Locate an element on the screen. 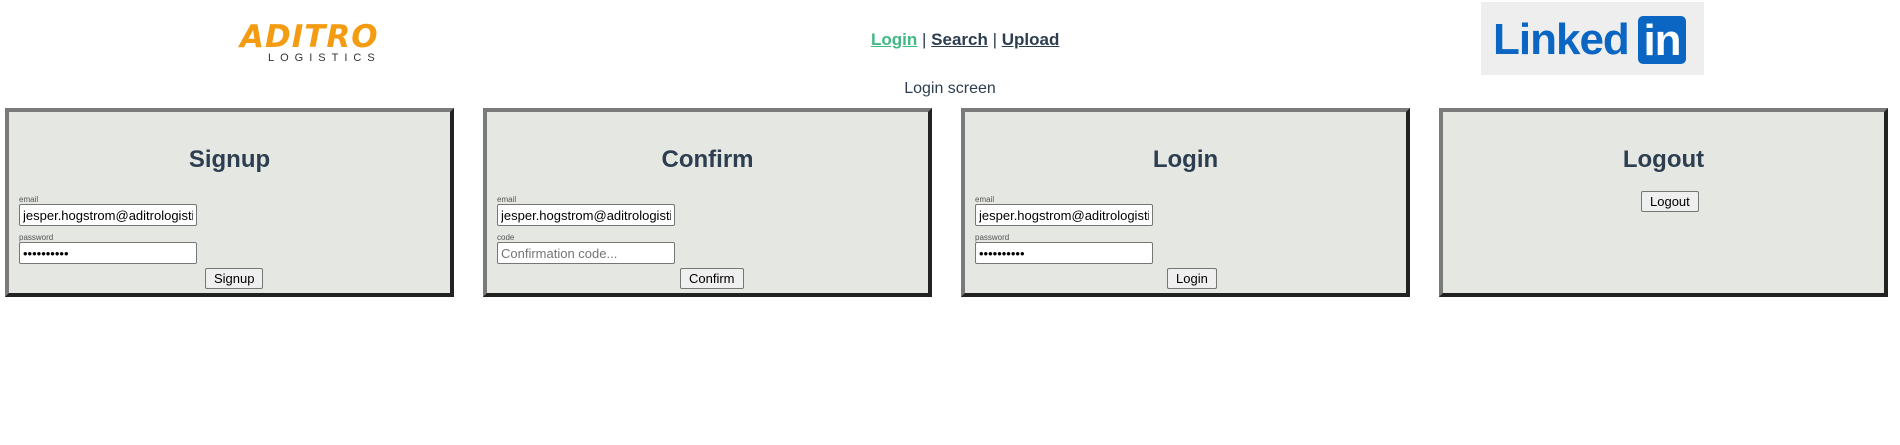 The image size is (1900, 445). top-nav: Login | Search | Upload is located at coordinates (965, 40).